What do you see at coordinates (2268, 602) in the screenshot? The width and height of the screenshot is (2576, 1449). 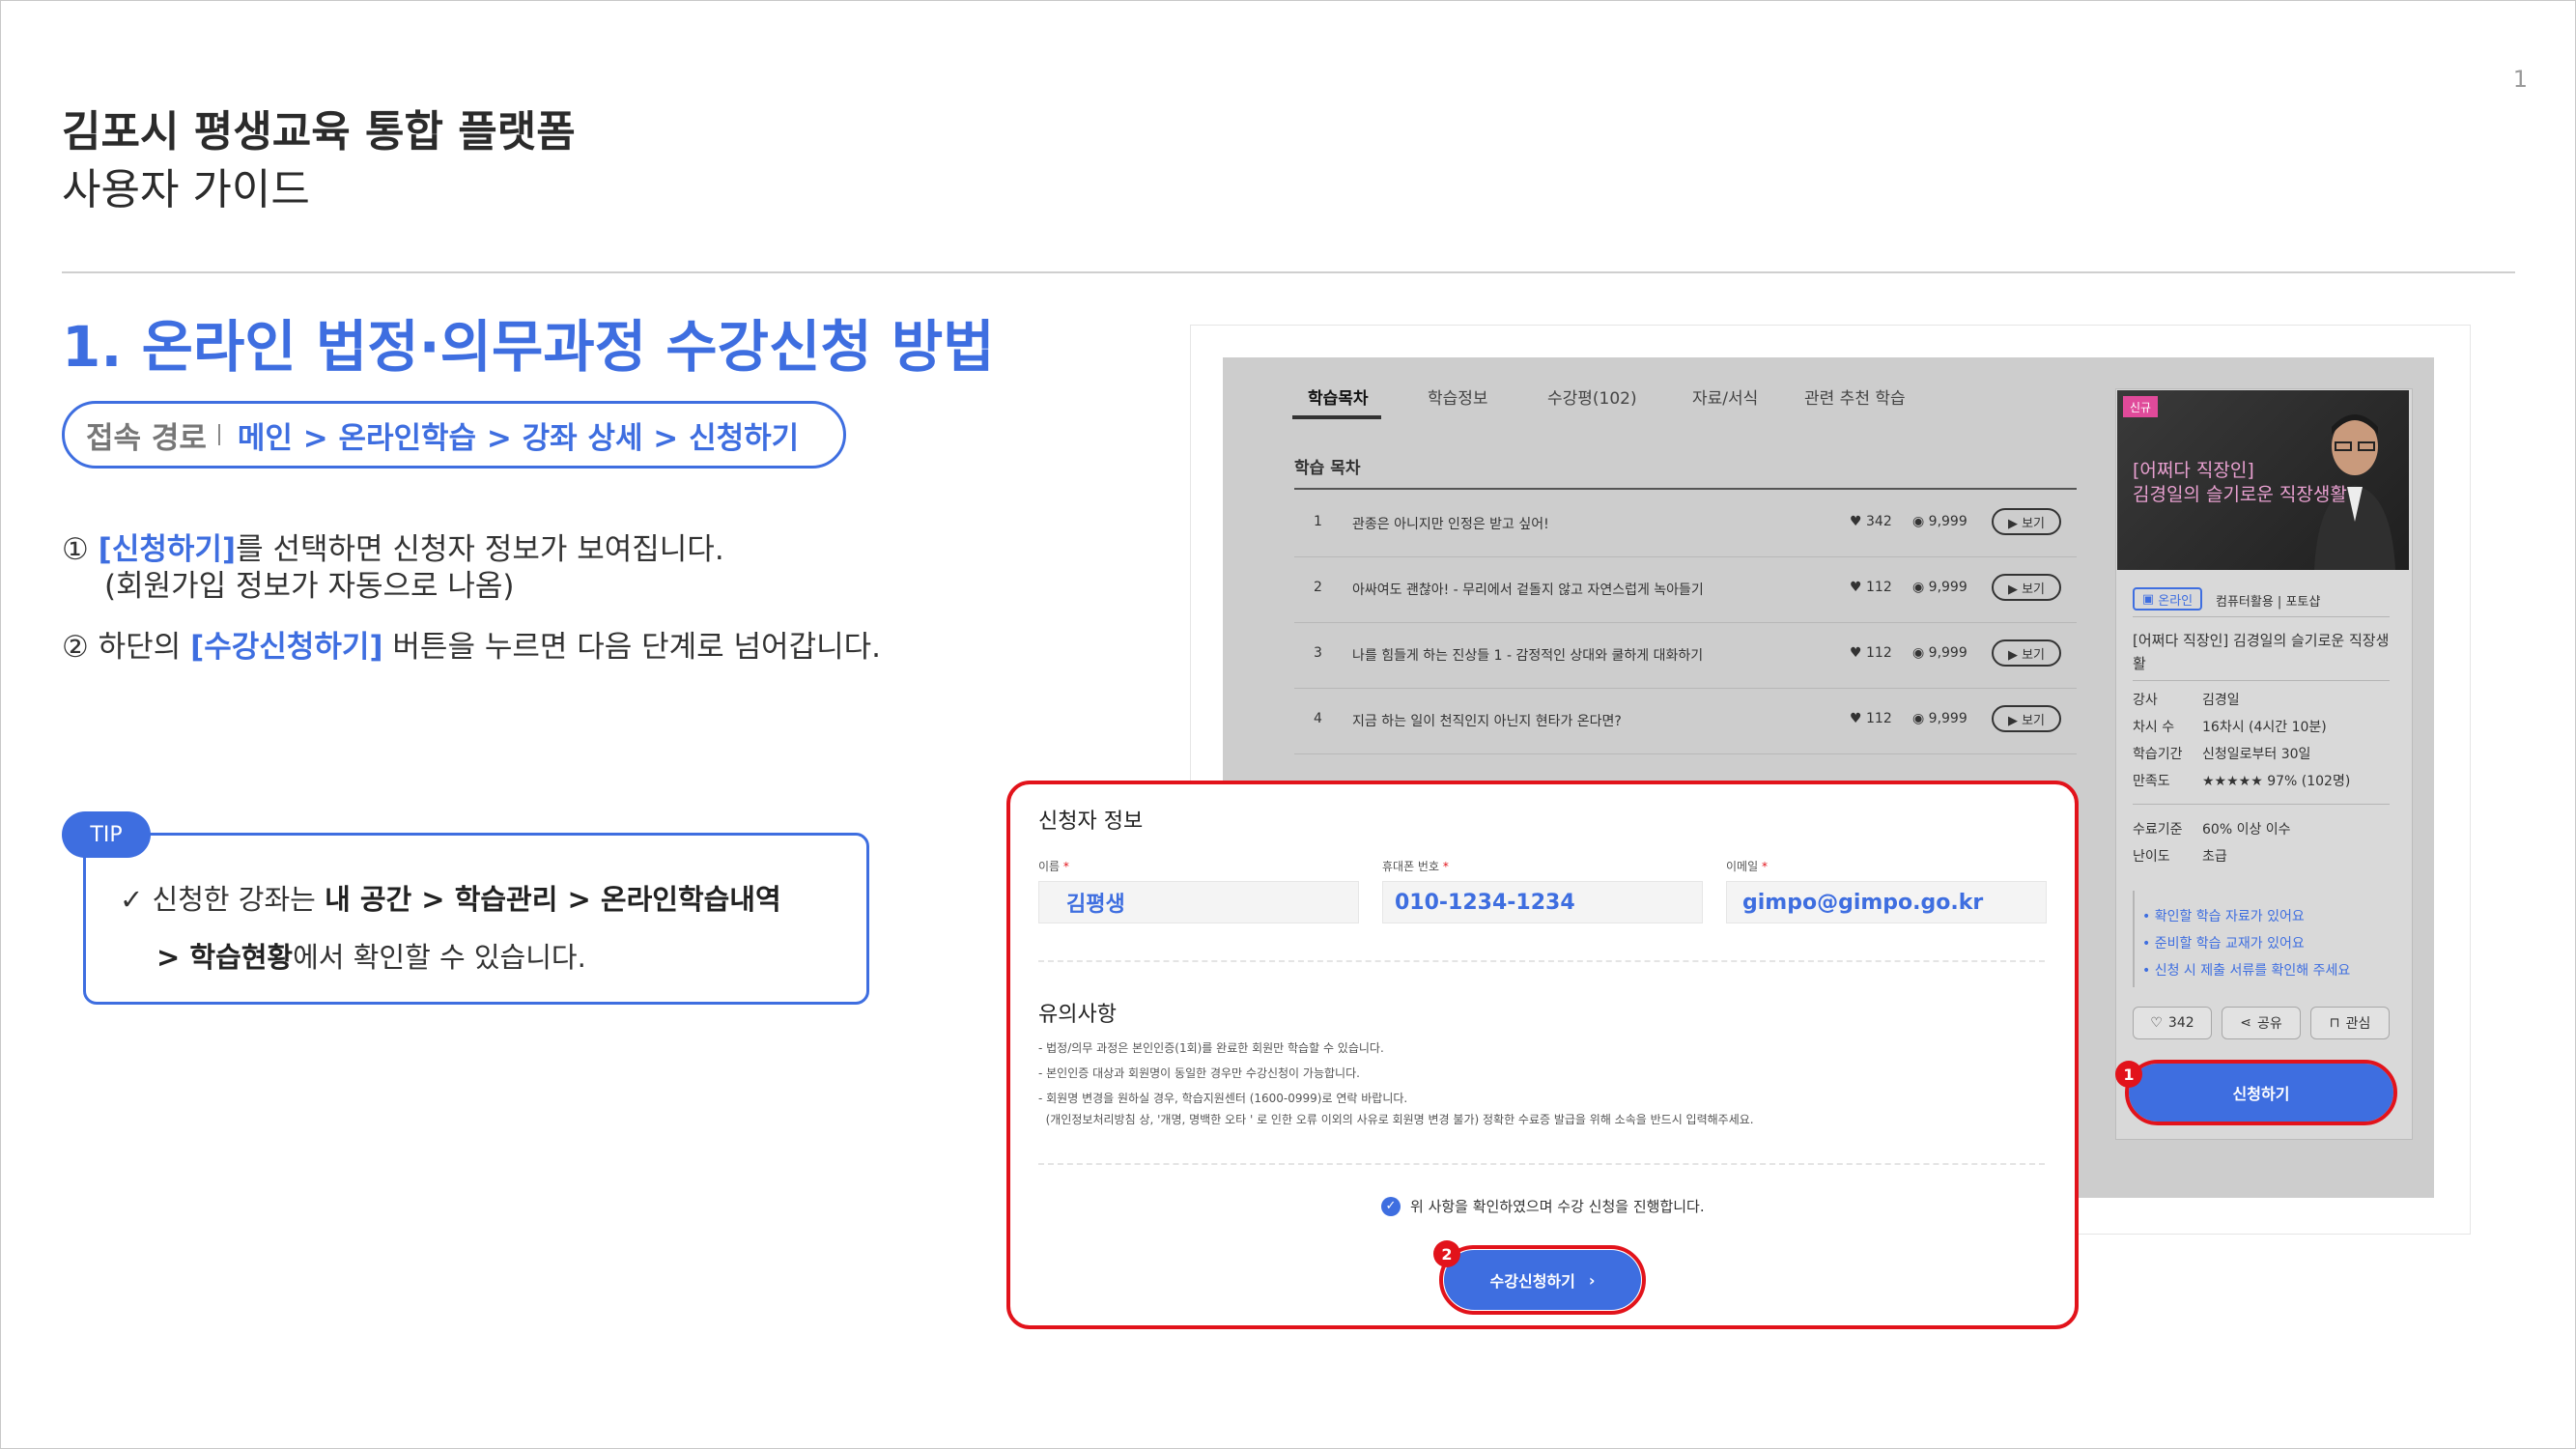 I see `course-categories: 컴퓨터활용 | 포토샵` at bounding box center [2268, 602].